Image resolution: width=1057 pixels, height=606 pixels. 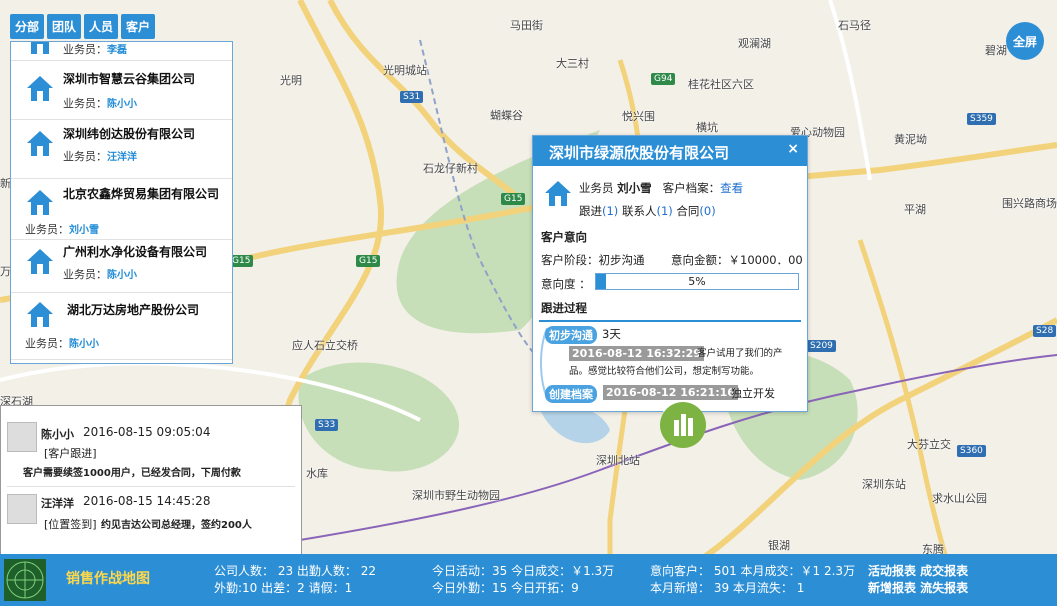 I want to click on feed-user: 陈小小, so click(x=57, y=434).